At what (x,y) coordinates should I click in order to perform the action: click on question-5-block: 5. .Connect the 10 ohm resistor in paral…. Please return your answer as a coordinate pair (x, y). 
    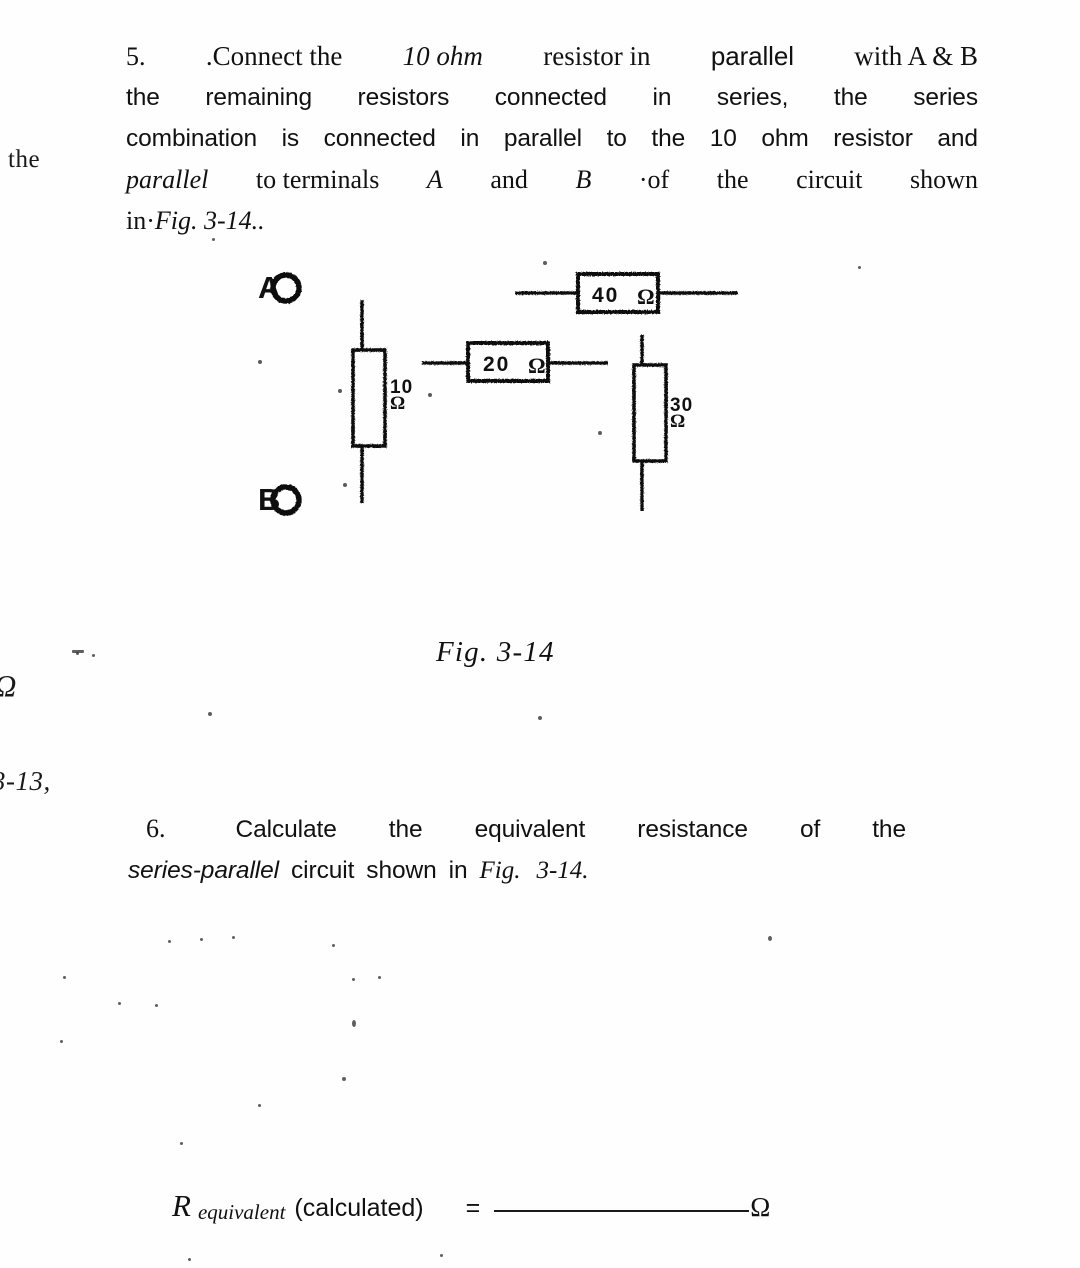
    Looking at the image, I should click on (552, 142).